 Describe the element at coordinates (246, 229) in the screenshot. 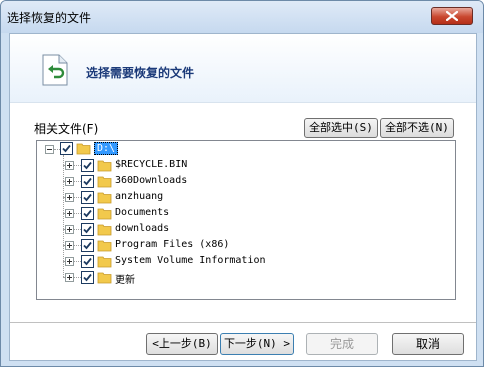

I see `tree-folder-node: downloads` at that location.